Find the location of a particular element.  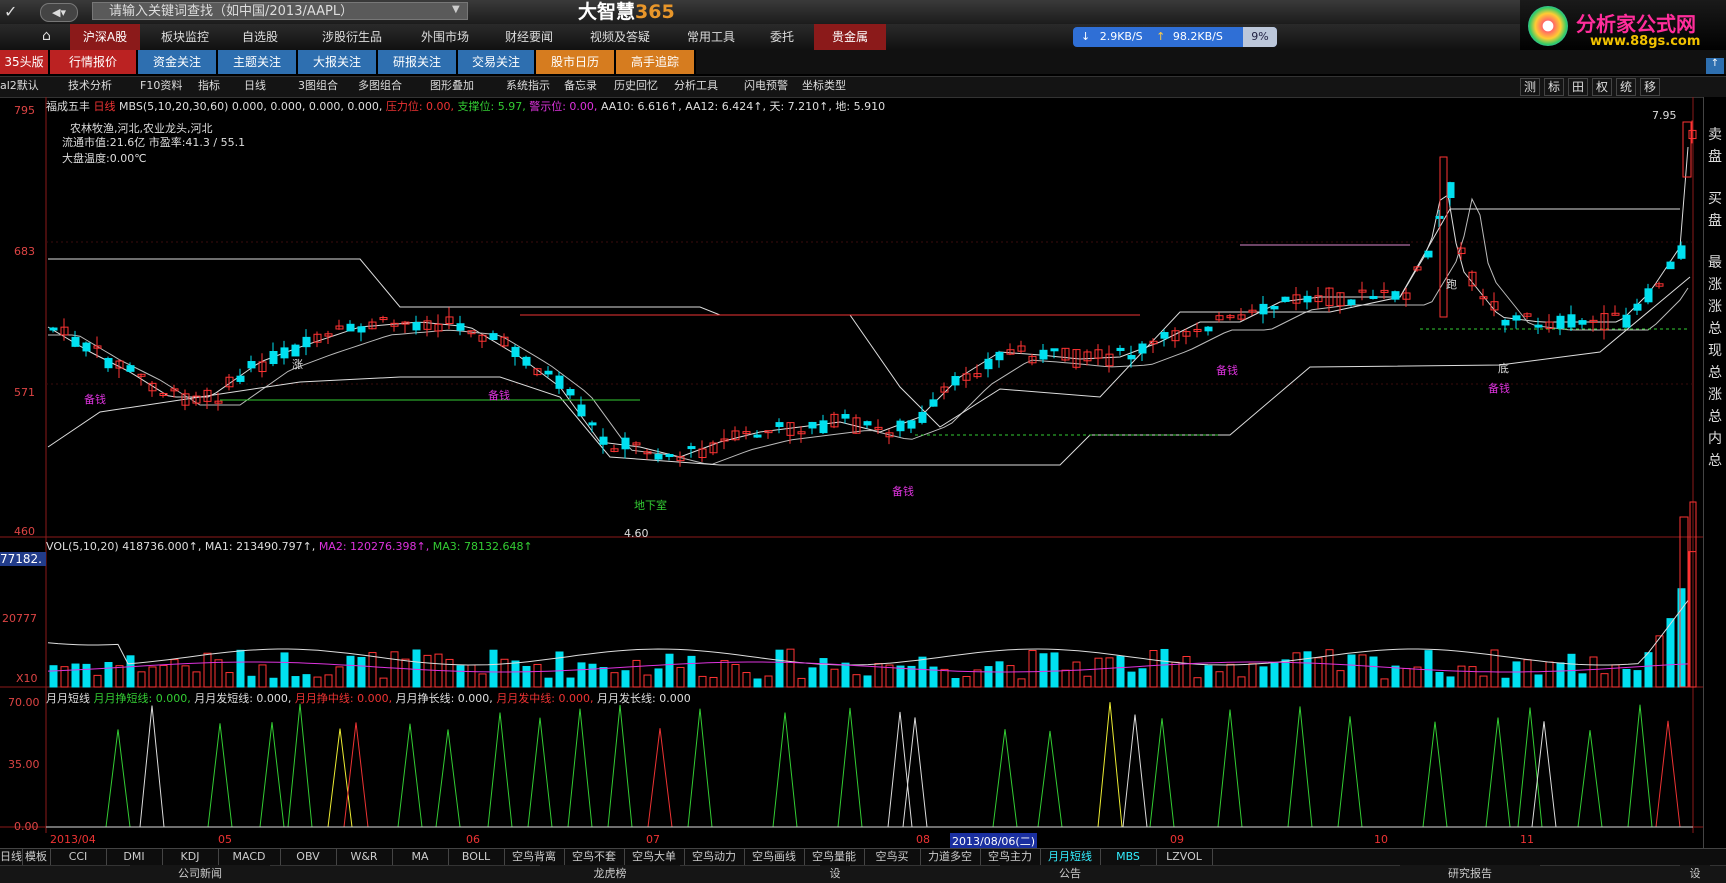

indicator-tab-18: 空鸟主力 is located at coordinates (1010, 856).